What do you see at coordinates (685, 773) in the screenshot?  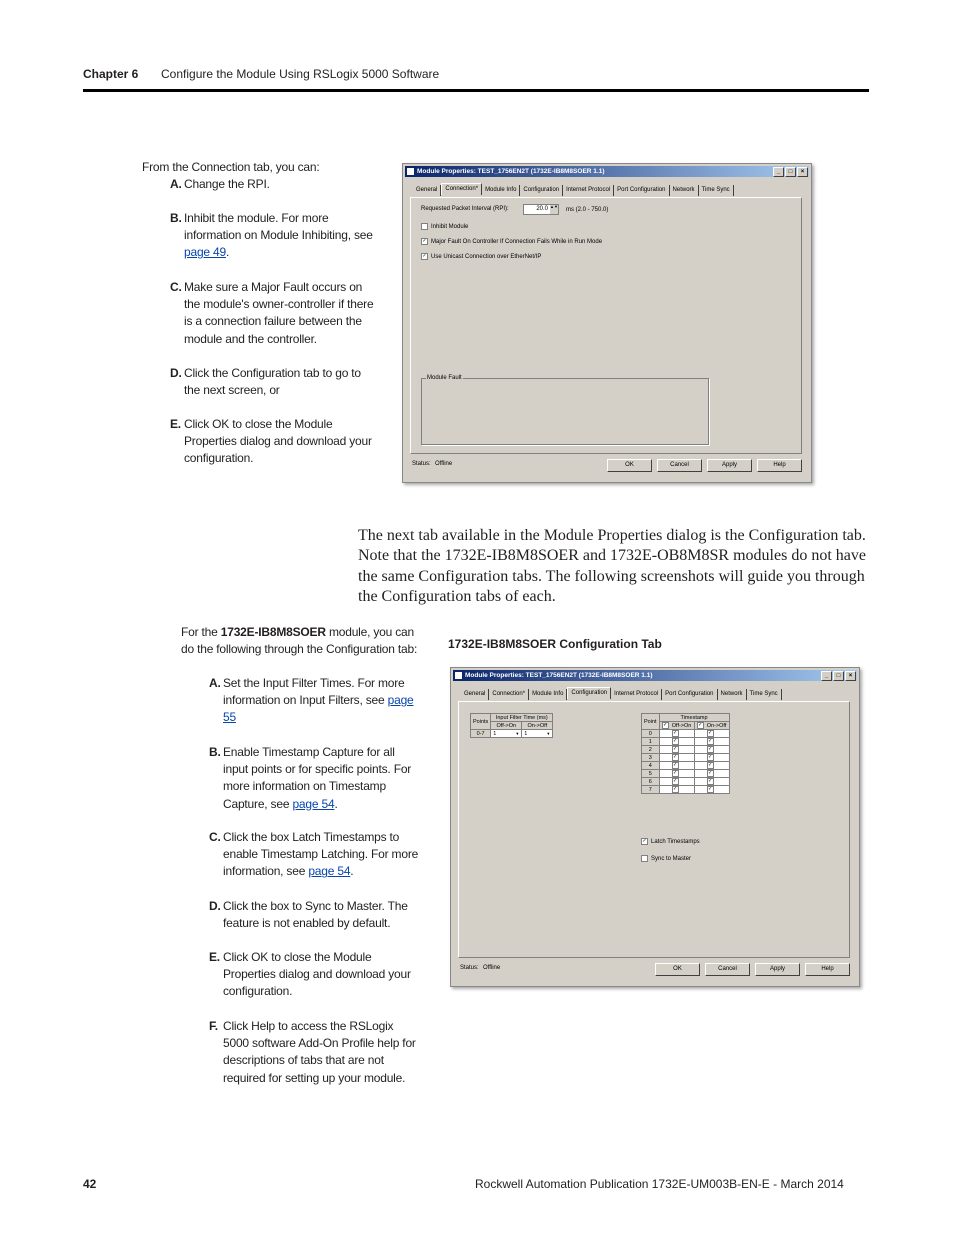 I see `table-row: 5 ✓ ✓` at bounding box center [685, 773].